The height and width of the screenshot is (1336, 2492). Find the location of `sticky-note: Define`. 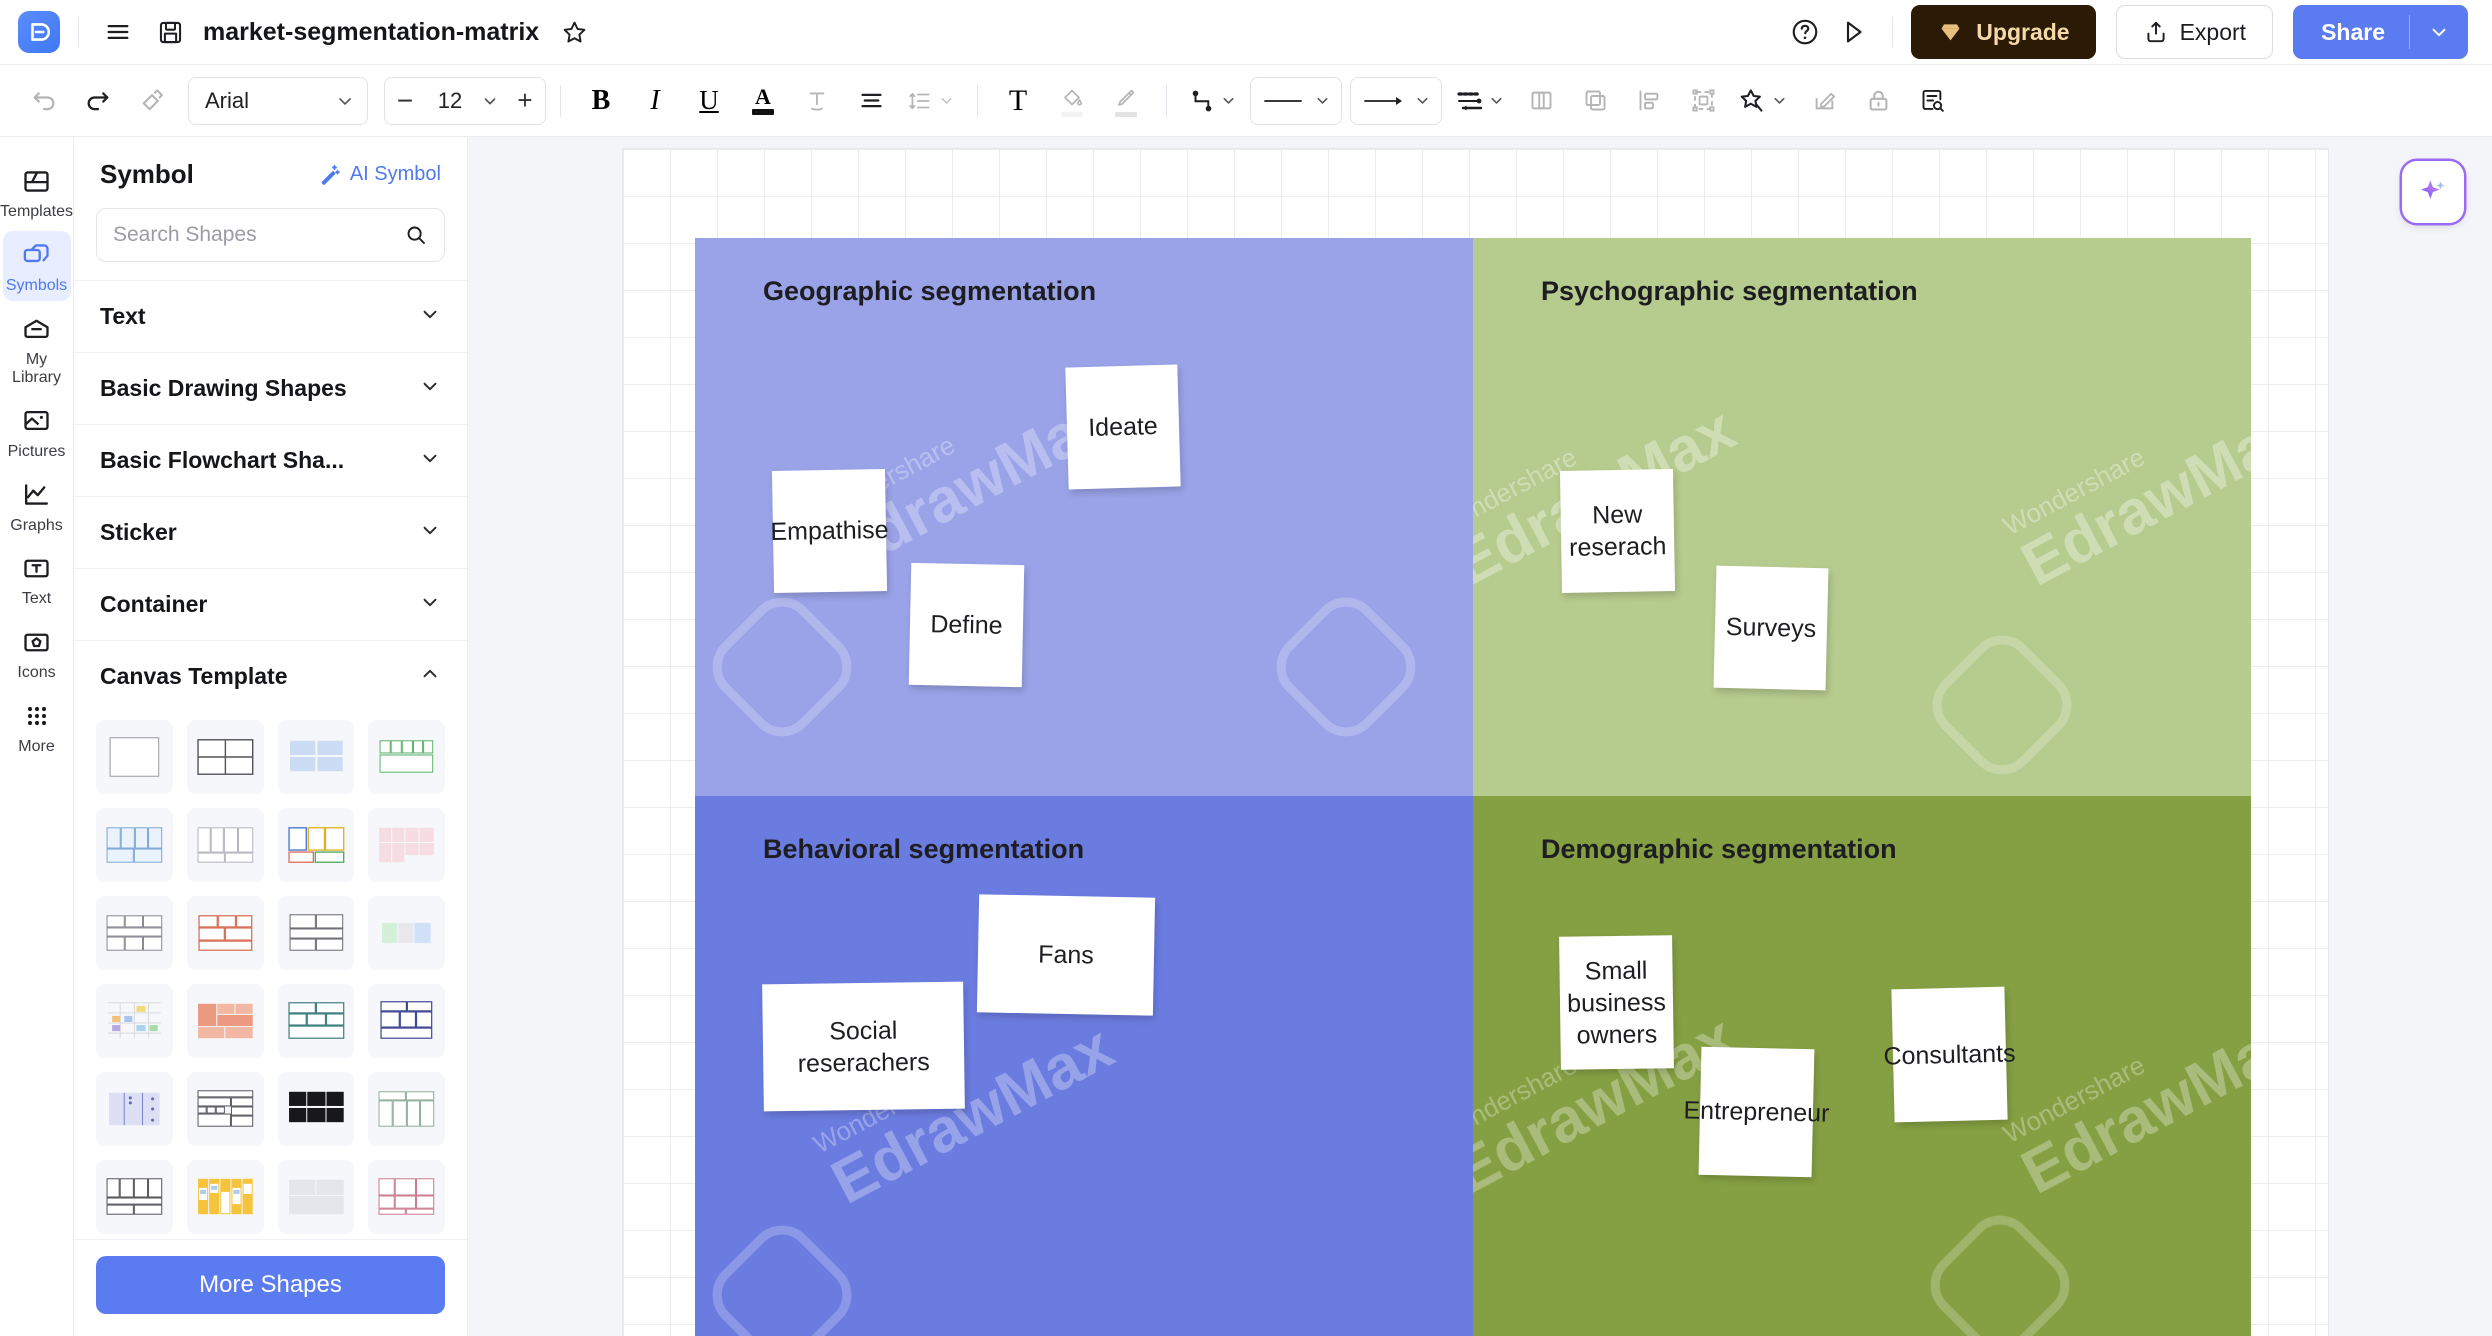

sticky-note: Define is located at coordinates (966, 625).